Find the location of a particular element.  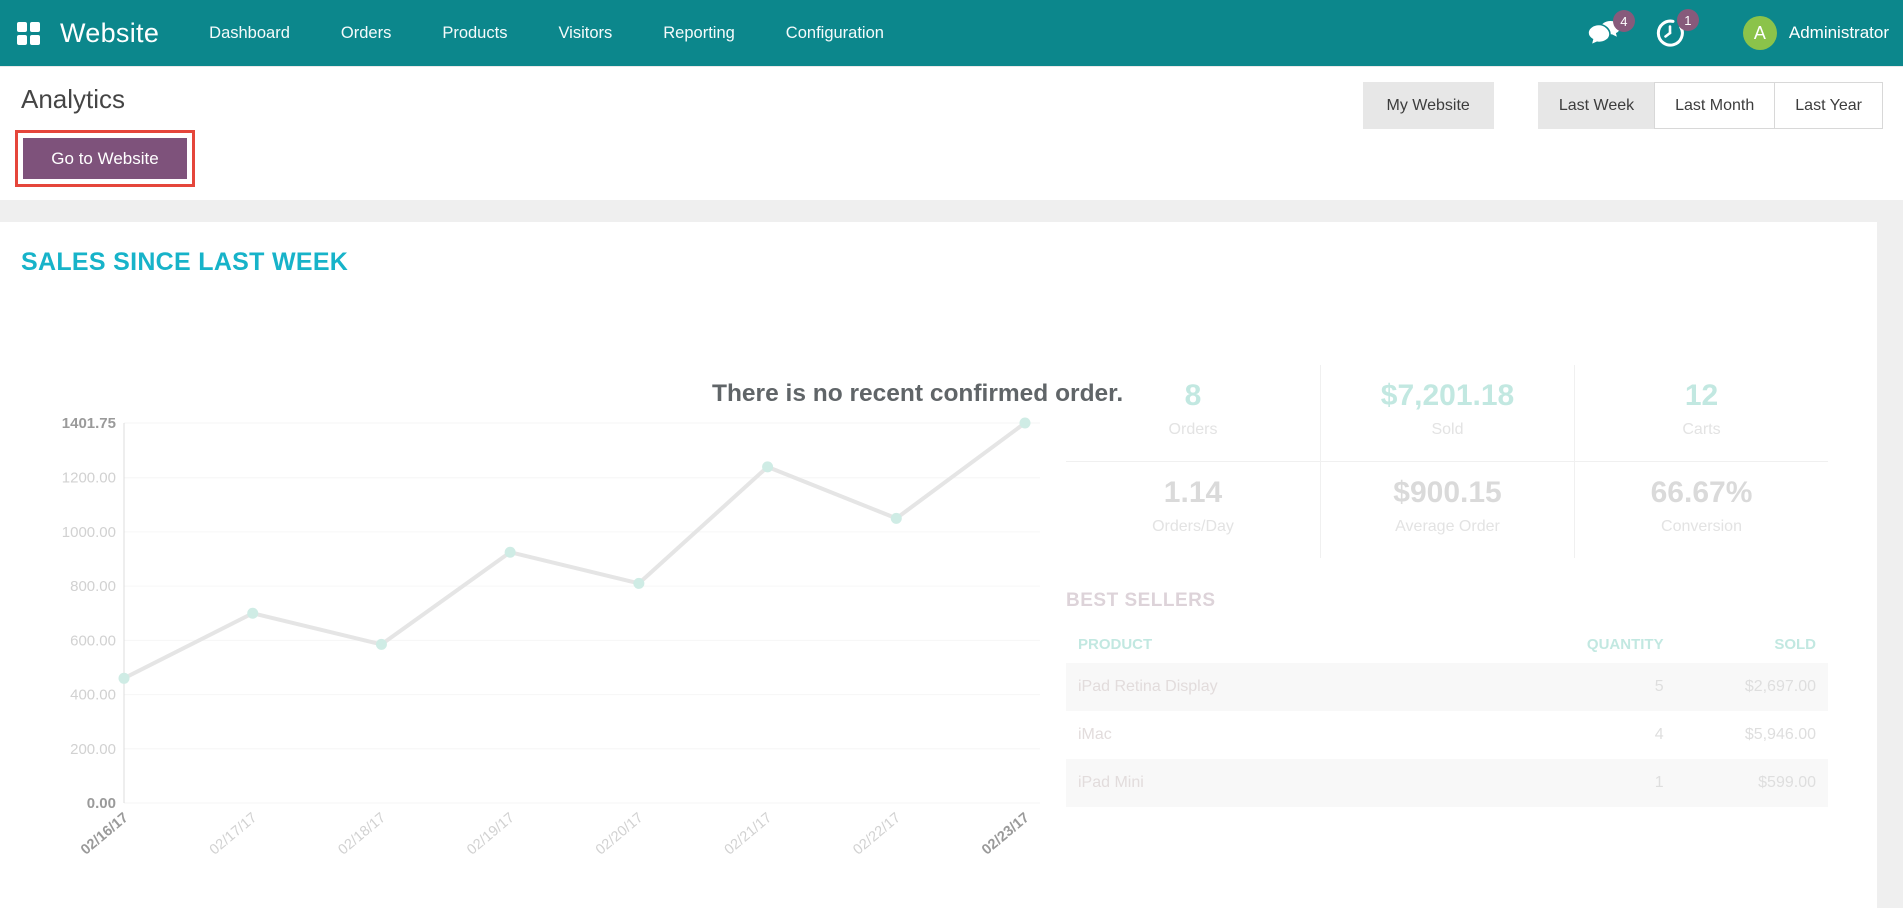

menu-item-products: Products is located at coordinates (474, 33).